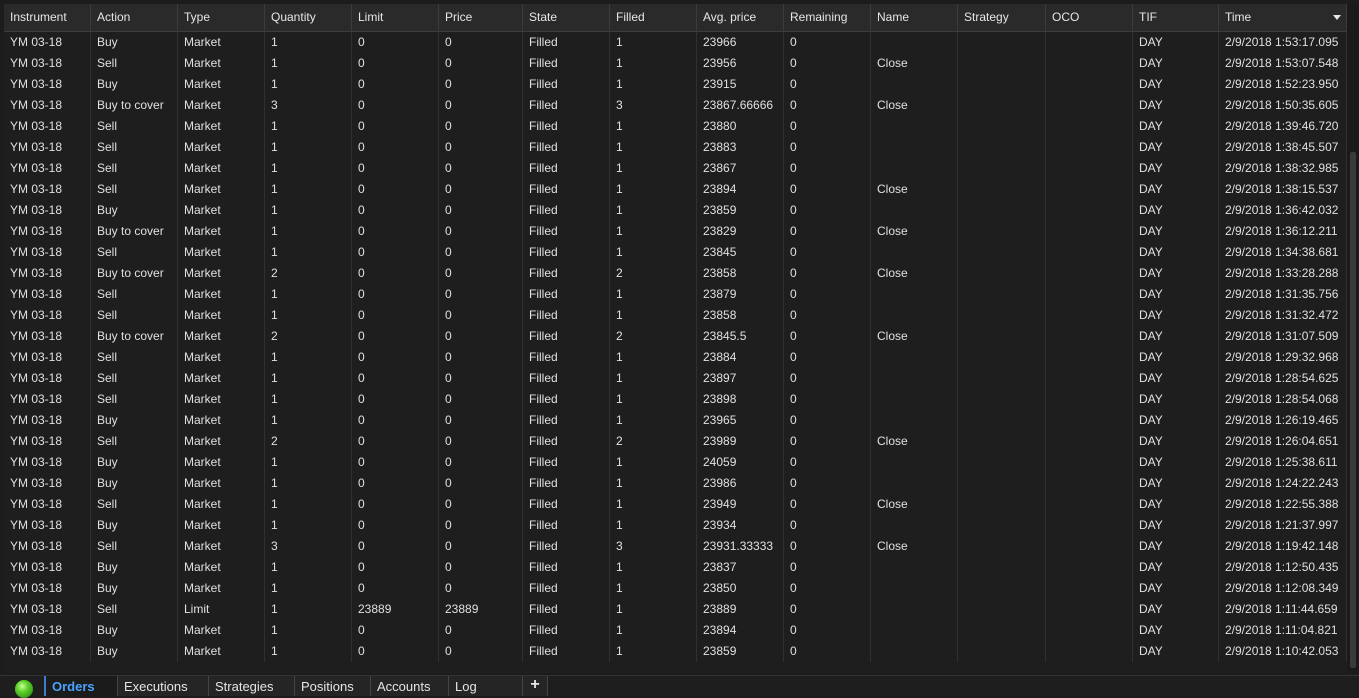  What do you see at coordinates (1283, 42) in the screenshot?
I see `cell-time: 2/9/2018 1:53:17.095` at bounding box center [1283, 42].